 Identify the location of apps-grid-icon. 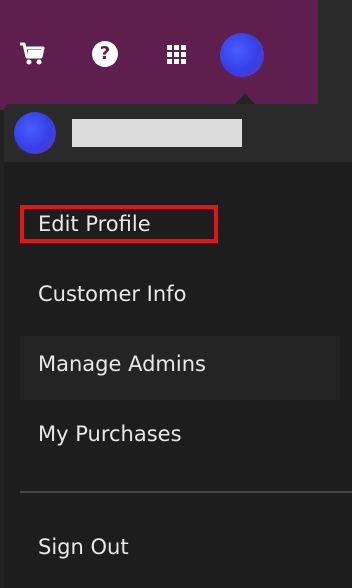
(176, 54).